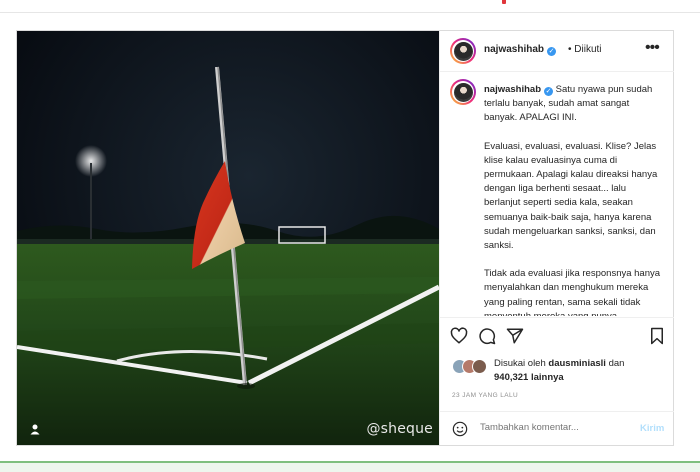 The height and width of the screenshot is (472, 700). I want to click on more-options-icon: •••, so click(652, 48).